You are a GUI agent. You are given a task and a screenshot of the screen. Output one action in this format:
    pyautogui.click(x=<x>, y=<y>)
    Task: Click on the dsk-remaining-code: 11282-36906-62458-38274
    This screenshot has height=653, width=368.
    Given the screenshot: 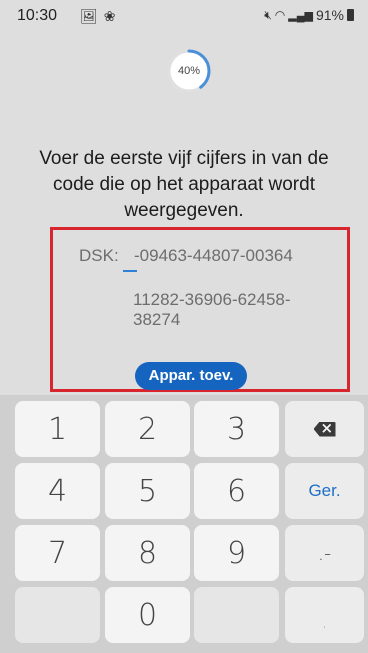 What is the action you would take?
    pyautogui.click(x=212, y=309)
    